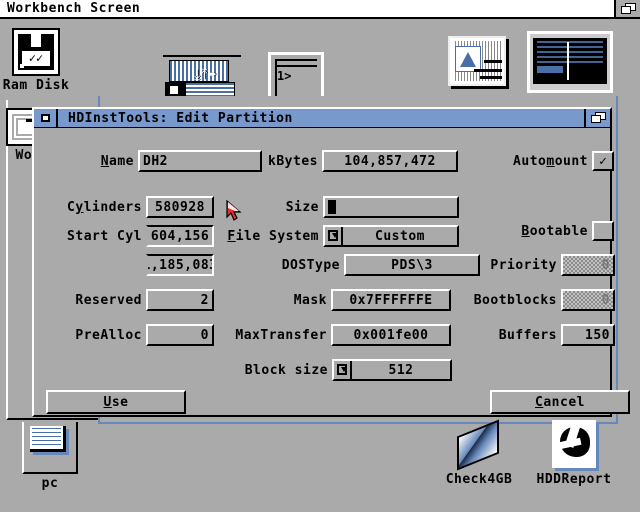 The image size is (640, 512). I want to click on field-row-mask: Mask 0x7FFFFFFE, so click(361, 300).